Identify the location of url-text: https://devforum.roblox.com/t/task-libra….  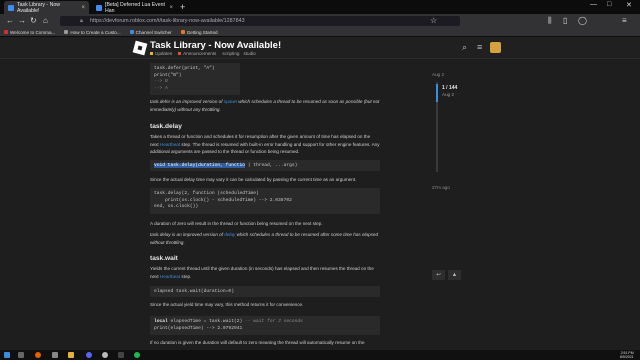
(167, 21).